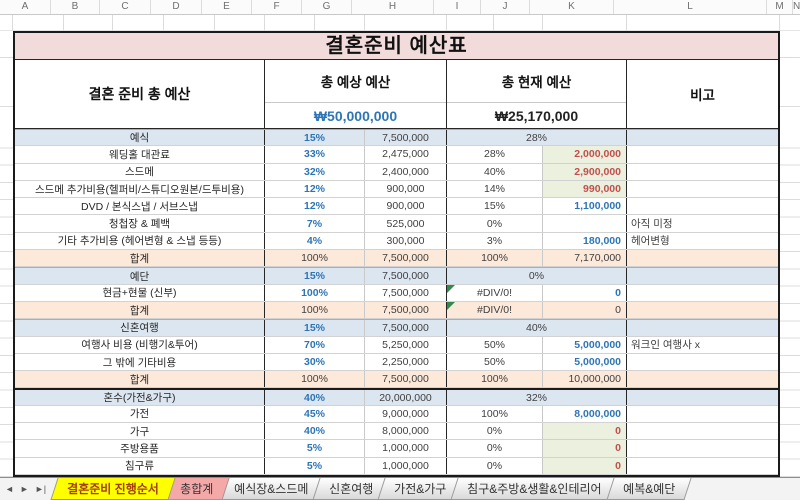 This screenshot has height=500, width=800. What do you see at coordinates (702, 345) in the screenshot?
I see `note-cell: 워크인 여행사 x` at bounding box center [702, 345].